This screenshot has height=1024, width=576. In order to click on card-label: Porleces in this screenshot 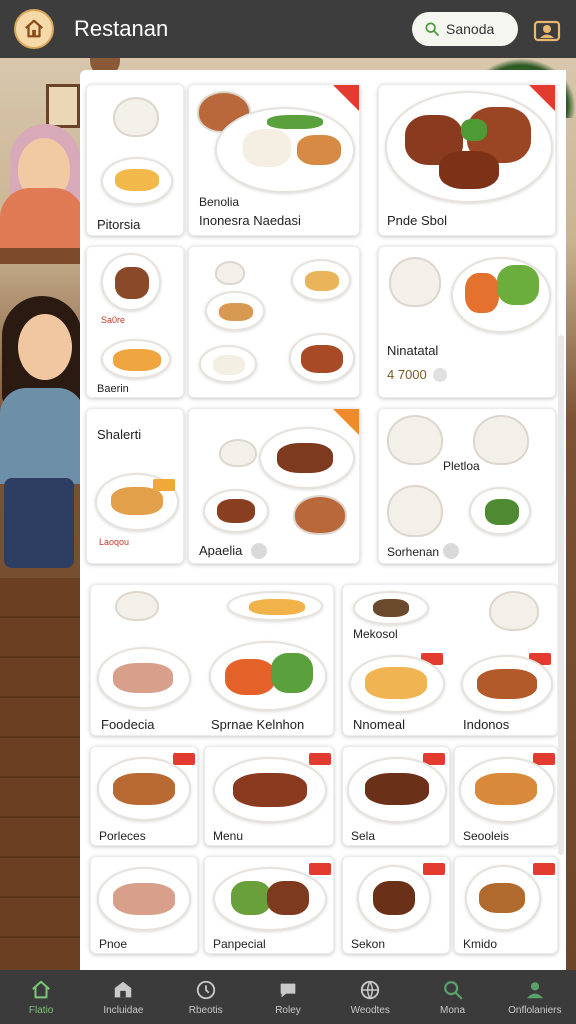, I will do `click(122, 836)`.